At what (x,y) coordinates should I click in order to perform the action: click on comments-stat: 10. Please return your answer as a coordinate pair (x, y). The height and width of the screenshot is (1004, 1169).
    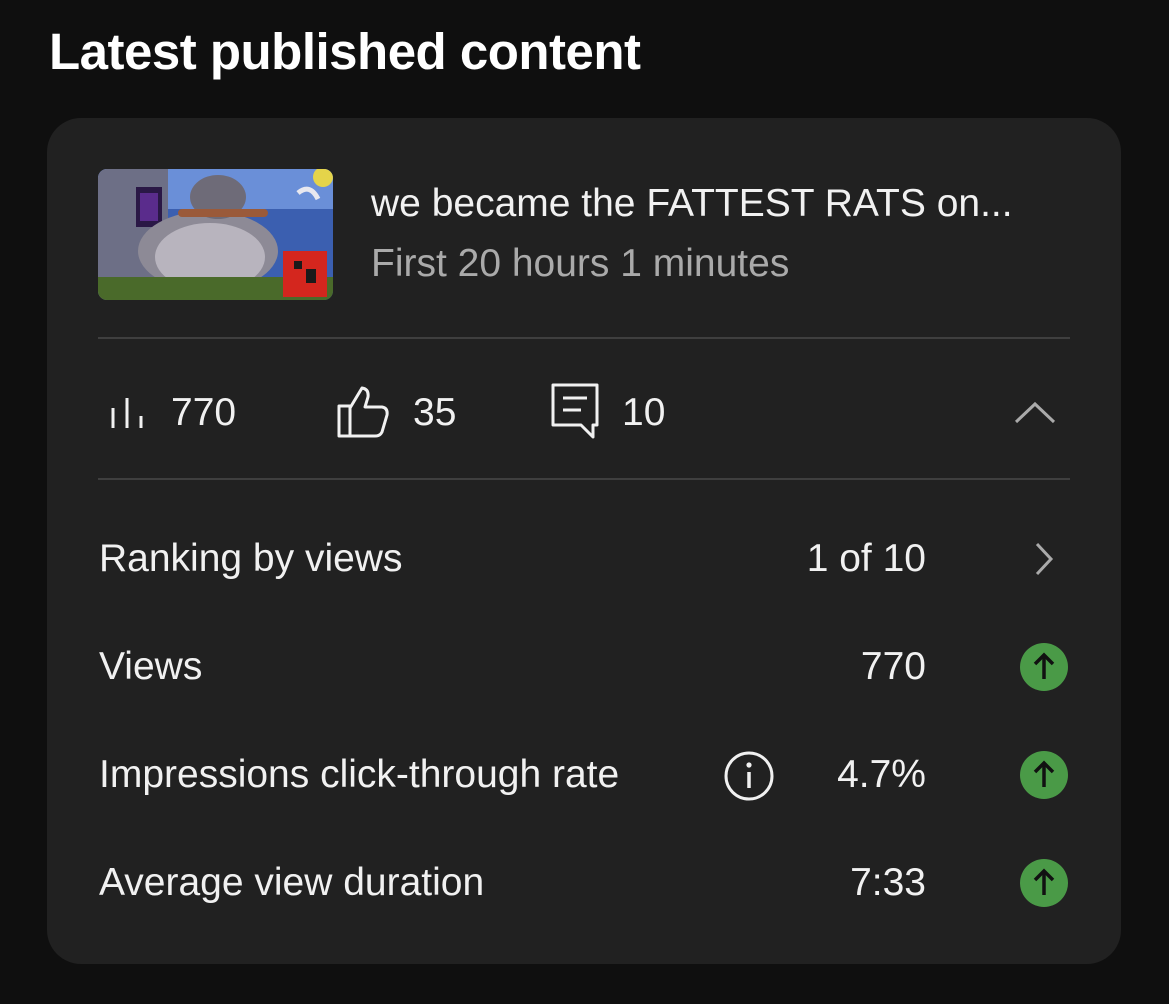
    Looking at the image, I should click on (607, 413).